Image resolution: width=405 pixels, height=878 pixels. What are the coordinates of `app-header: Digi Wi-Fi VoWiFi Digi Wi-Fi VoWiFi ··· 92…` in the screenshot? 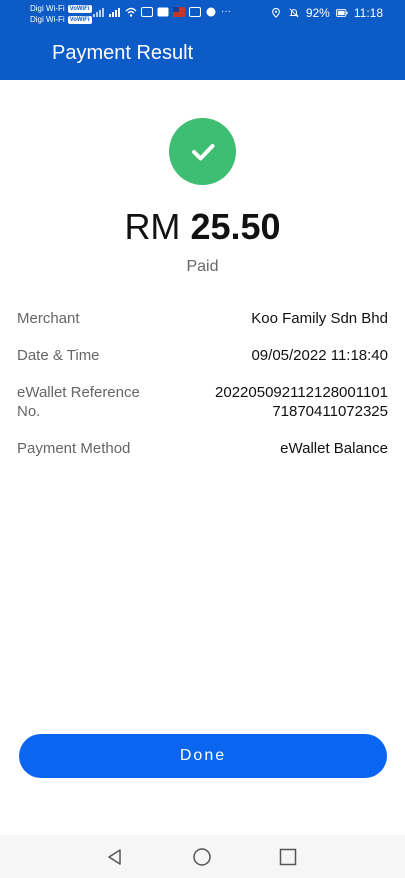 It's located at (202, 40).